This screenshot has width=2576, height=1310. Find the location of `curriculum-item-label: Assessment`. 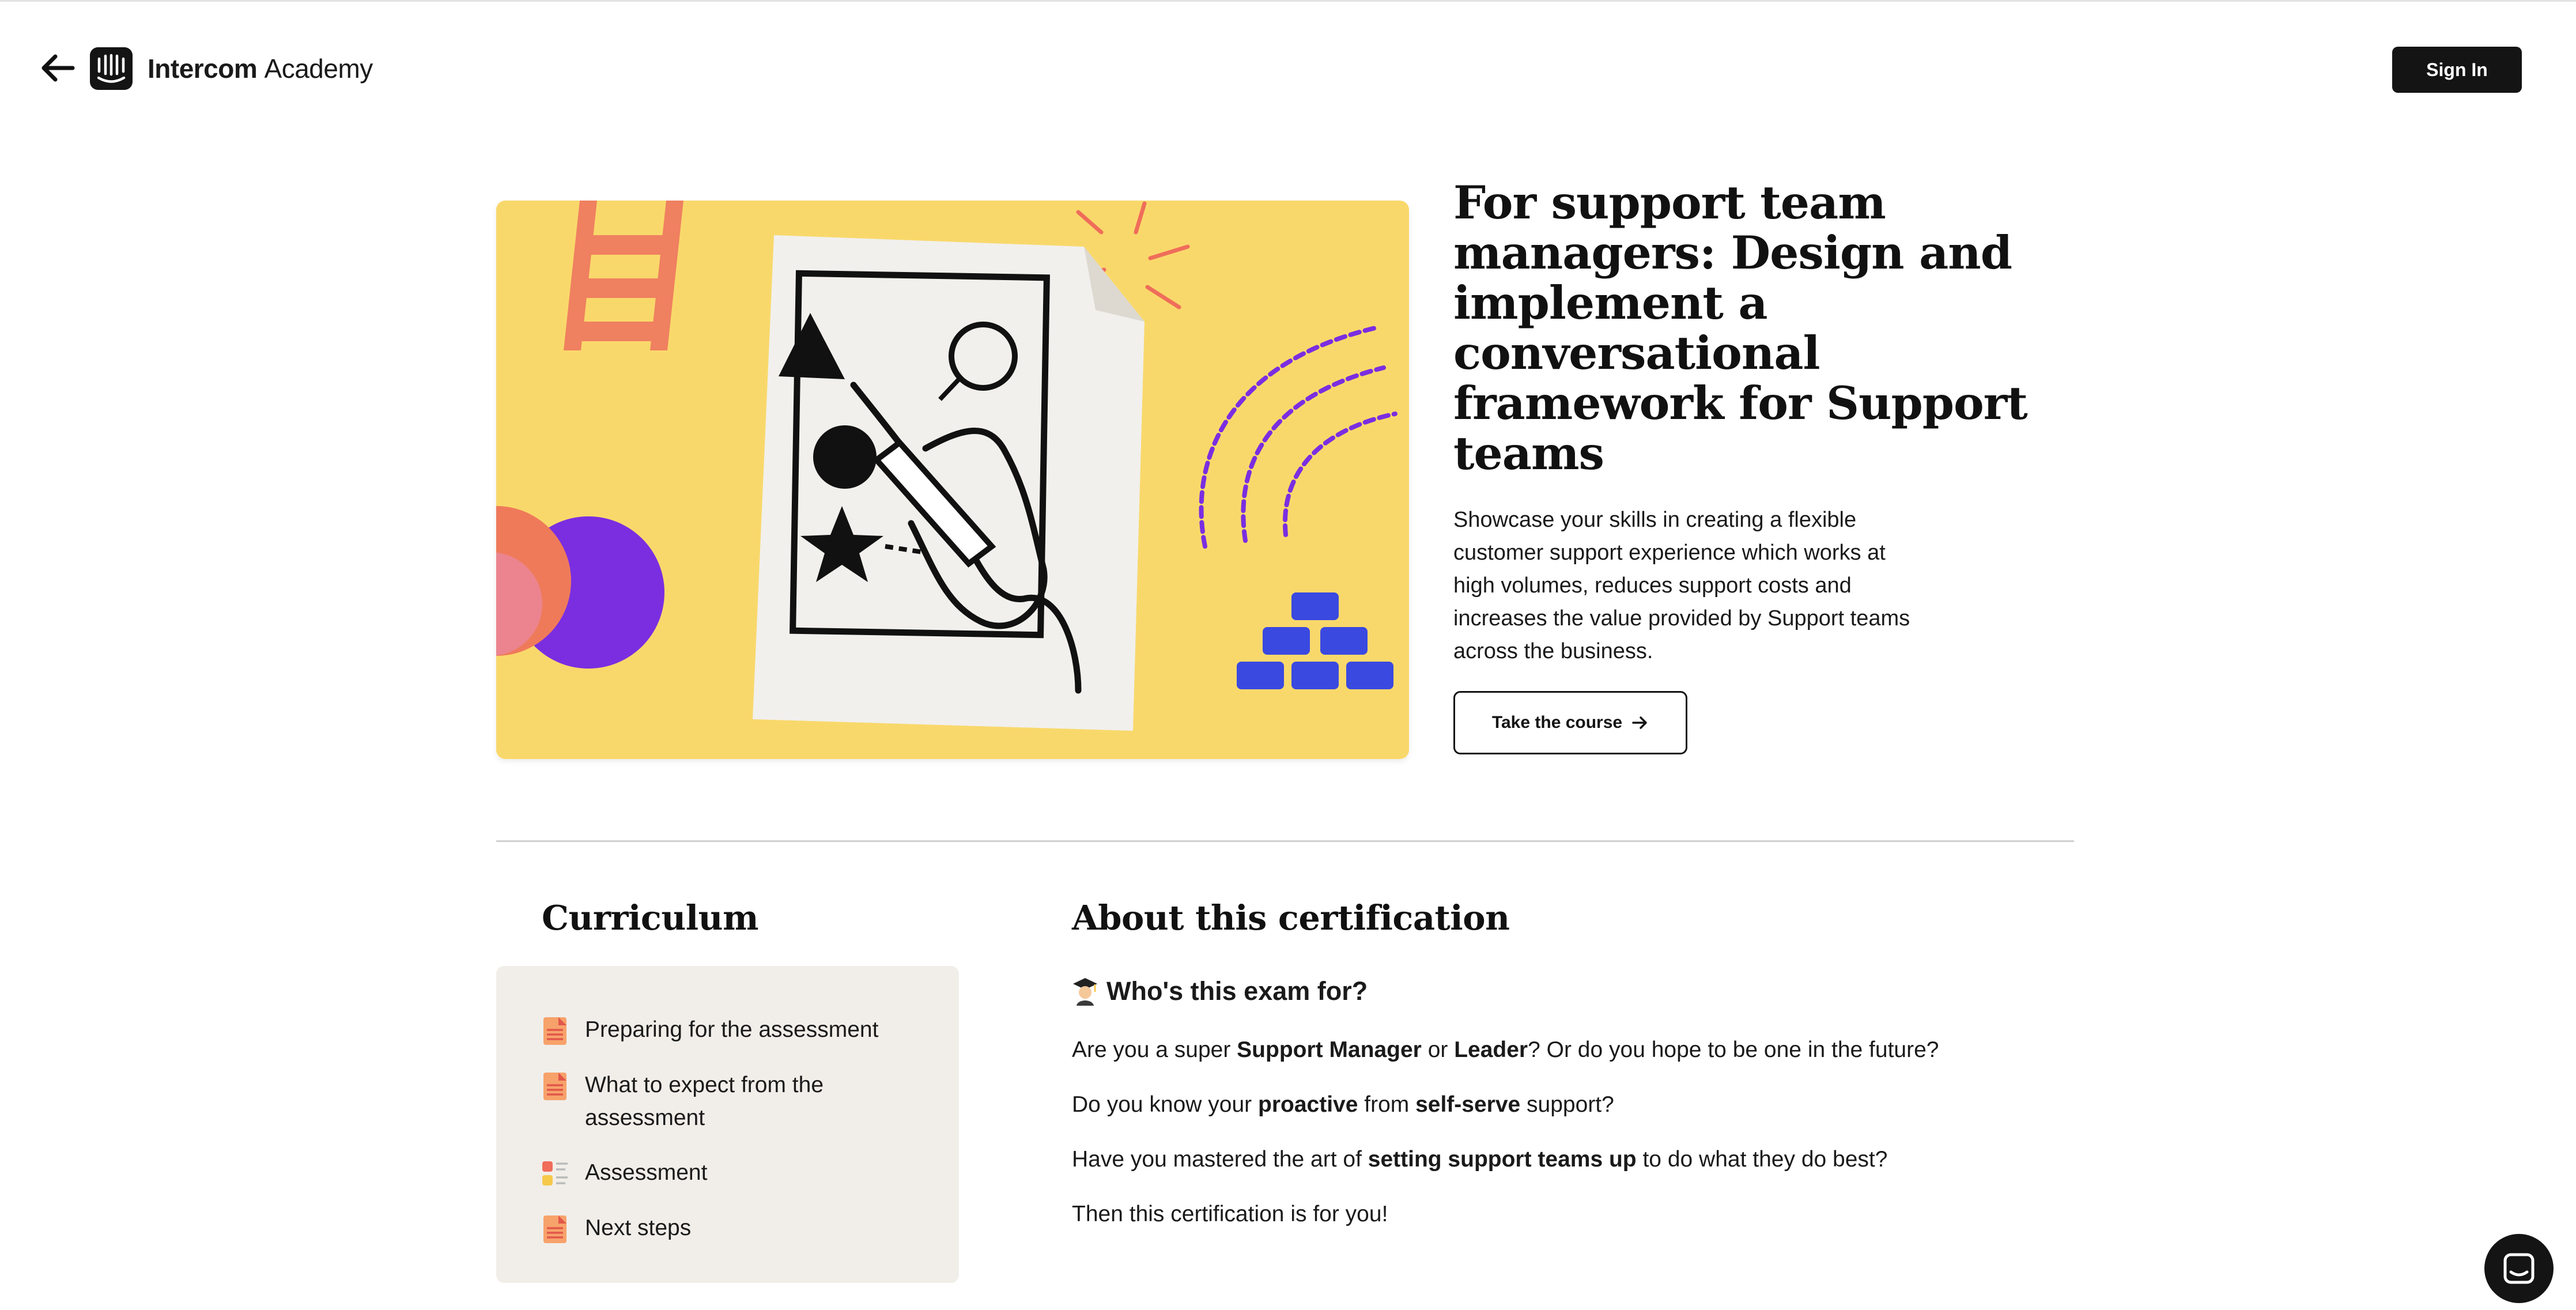

curriculum-item-label: Assessment is located at coordinates (646, 1173).